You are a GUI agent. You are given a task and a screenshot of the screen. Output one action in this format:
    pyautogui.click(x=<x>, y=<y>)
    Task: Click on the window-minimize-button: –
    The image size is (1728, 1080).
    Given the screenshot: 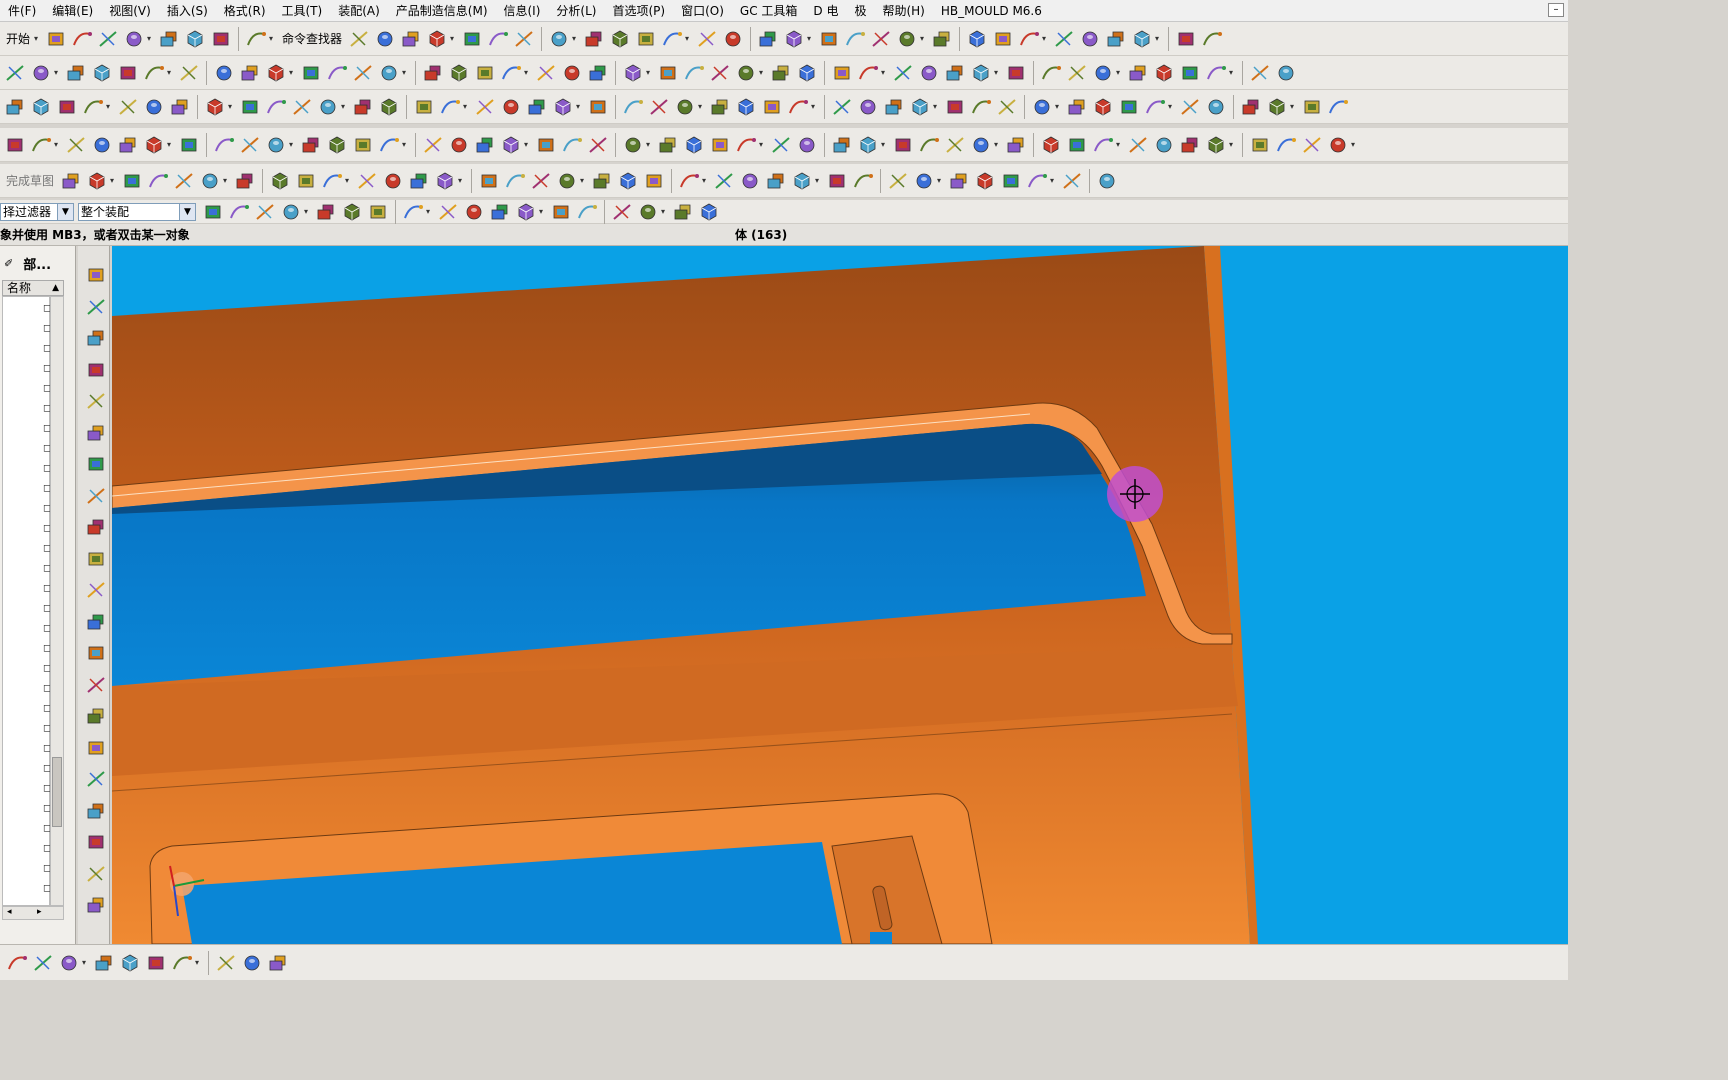 What is the action you would take?
    pyautogui.click(x=1556, y=10)
    